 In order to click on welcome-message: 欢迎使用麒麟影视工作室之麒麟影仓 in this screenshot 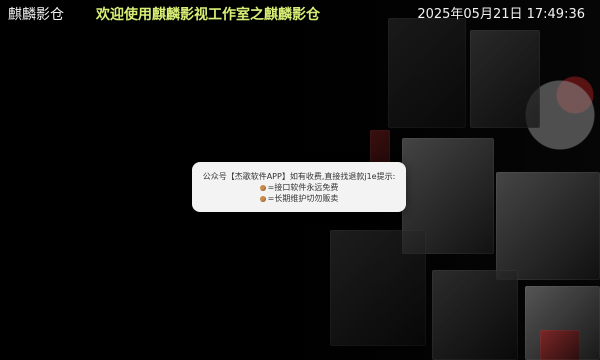, I will do `click(208, 15)`.